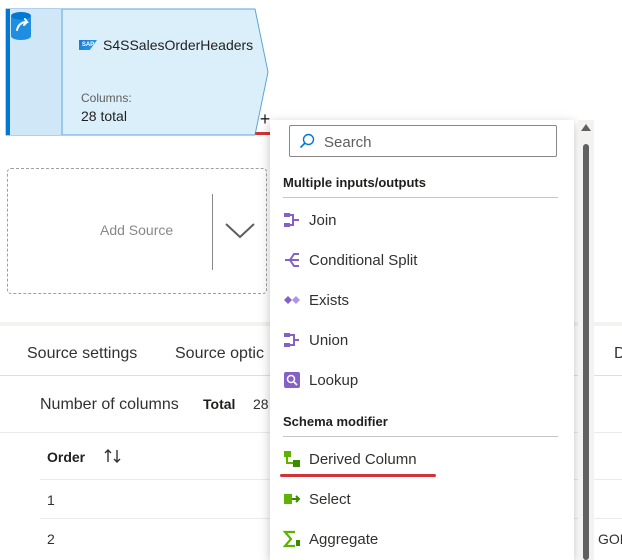 The image size is (622, 560). I want to click on columns-total-label: Total, so click(219, 404).